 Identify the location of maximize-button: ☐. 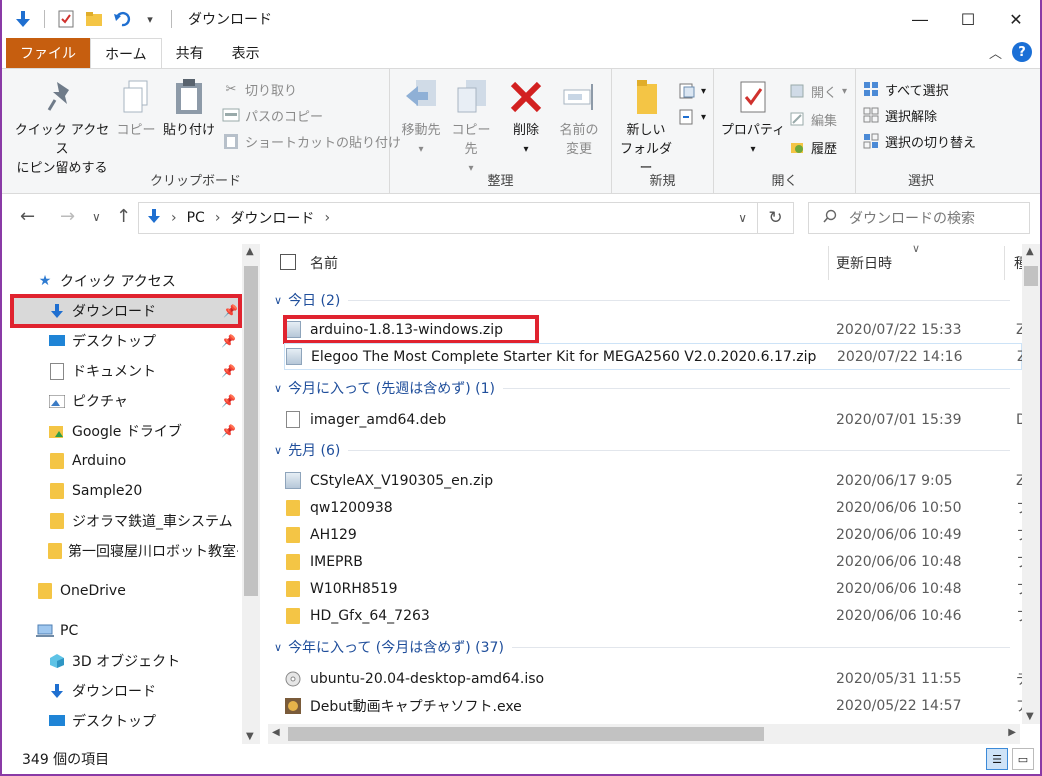
(968, 19).